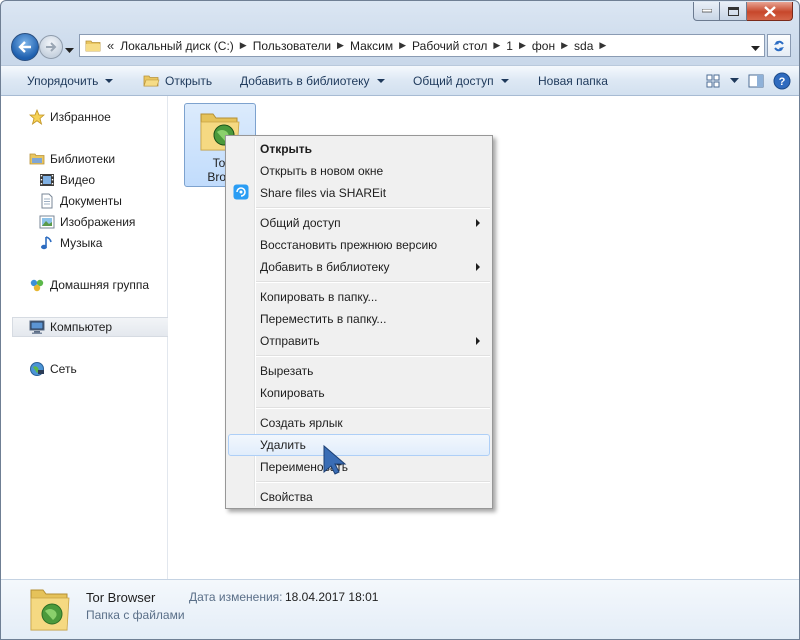 This screenshot has width=800, height=640. I want to click on caption-buttons, so click(743, 11).